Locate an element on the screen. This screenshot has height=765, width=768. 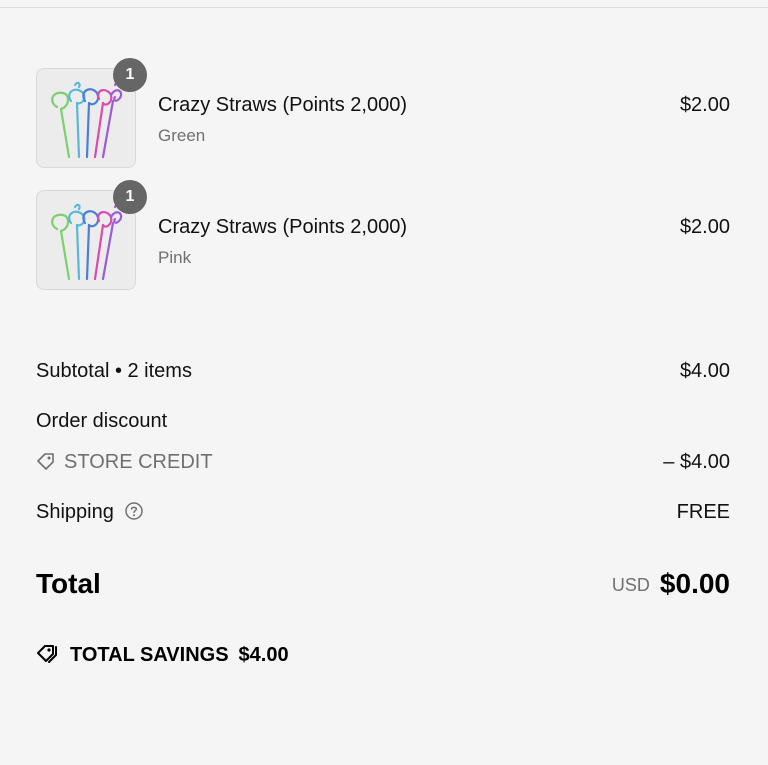
help-icon is located at coordinates (134, 511).